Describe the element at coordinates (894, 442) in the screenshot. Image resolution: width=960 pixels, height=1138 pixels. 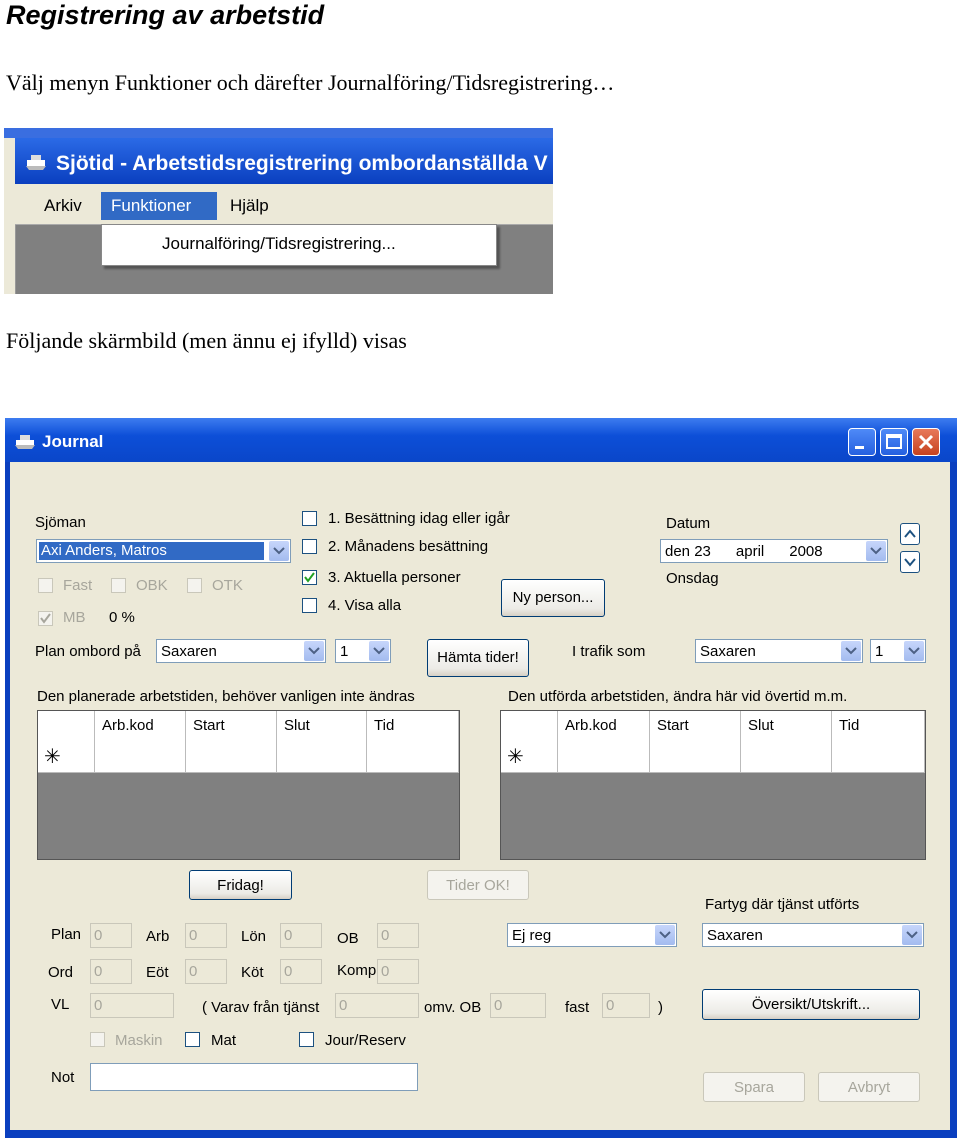
I see `maximize-button` at that location.